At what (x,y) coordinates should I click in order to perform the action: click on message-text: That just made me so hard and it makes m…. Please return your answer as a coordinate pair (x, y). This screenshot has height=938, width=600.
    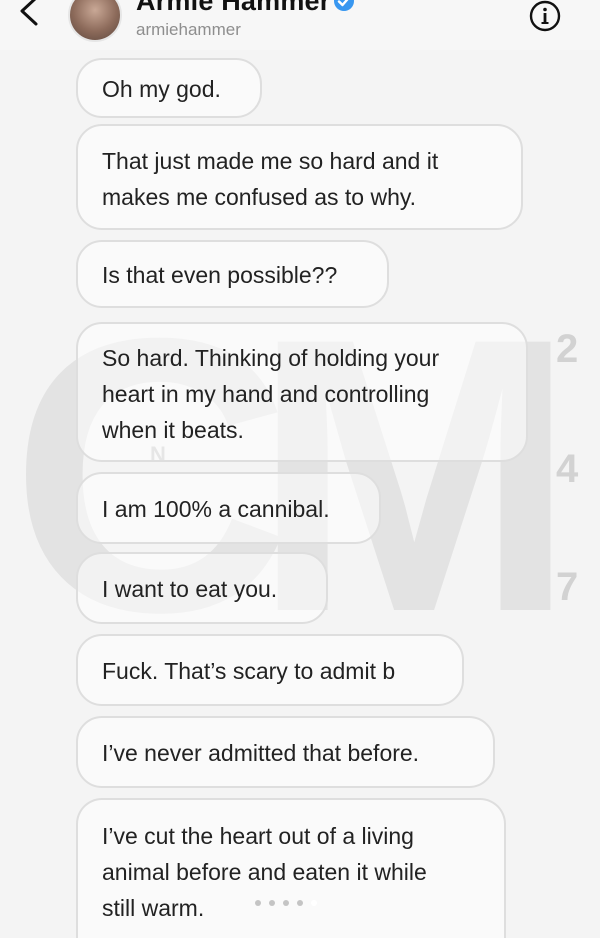
    Looking at the image, I should click on (270, 179).